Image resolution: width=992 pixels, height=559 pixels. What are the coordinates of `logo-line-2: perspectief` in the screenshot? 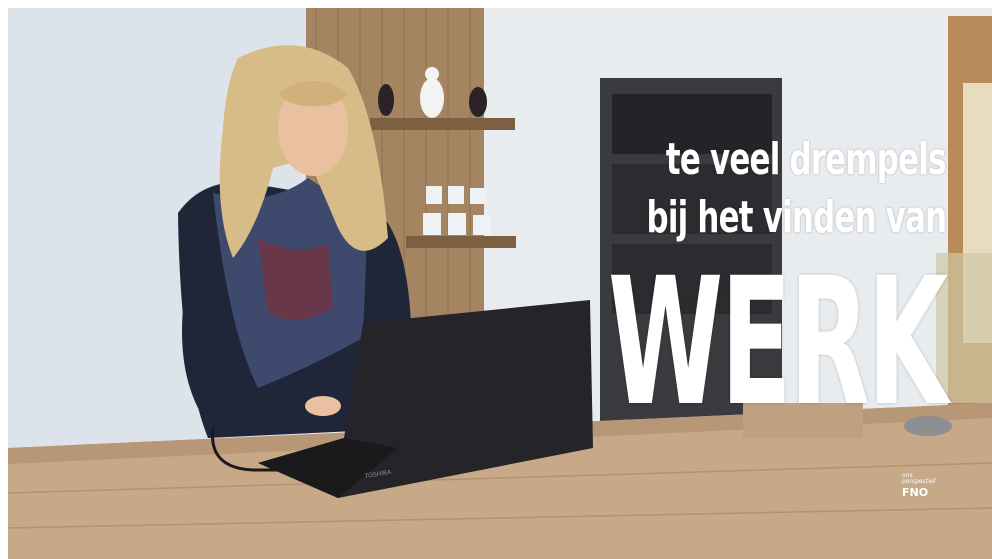 It's located at (919, 481).